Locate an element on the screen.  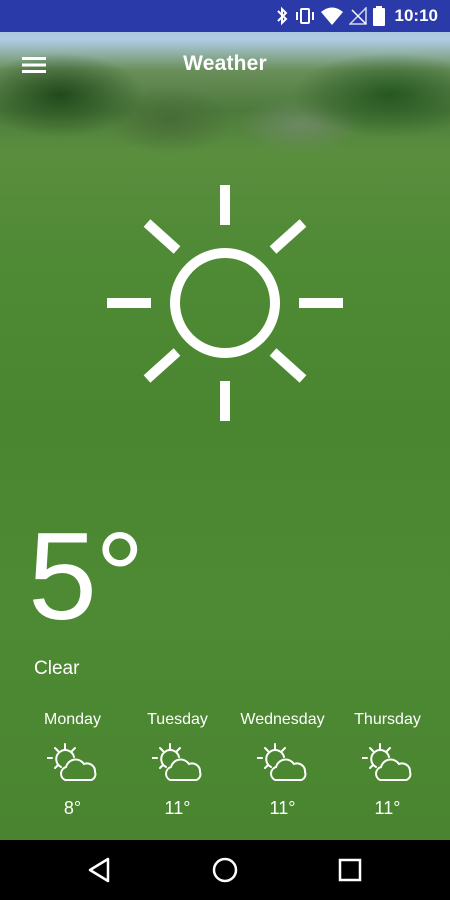
bluetooth-icon is located at coordinates (281, 16).